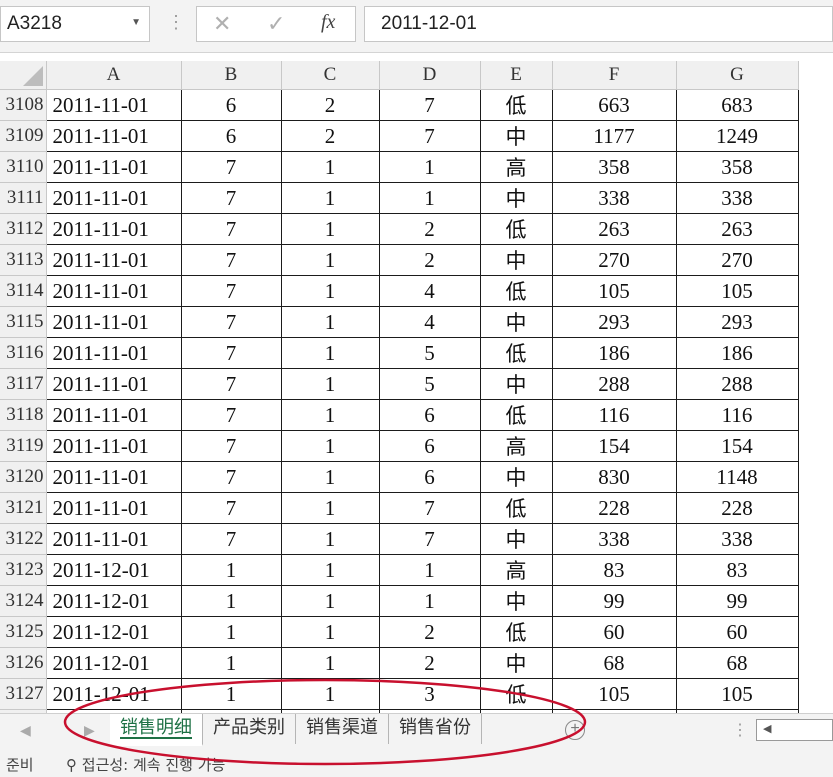 The image size is (833, 777). I want to click on cell-c: 2, so click(330, 105).